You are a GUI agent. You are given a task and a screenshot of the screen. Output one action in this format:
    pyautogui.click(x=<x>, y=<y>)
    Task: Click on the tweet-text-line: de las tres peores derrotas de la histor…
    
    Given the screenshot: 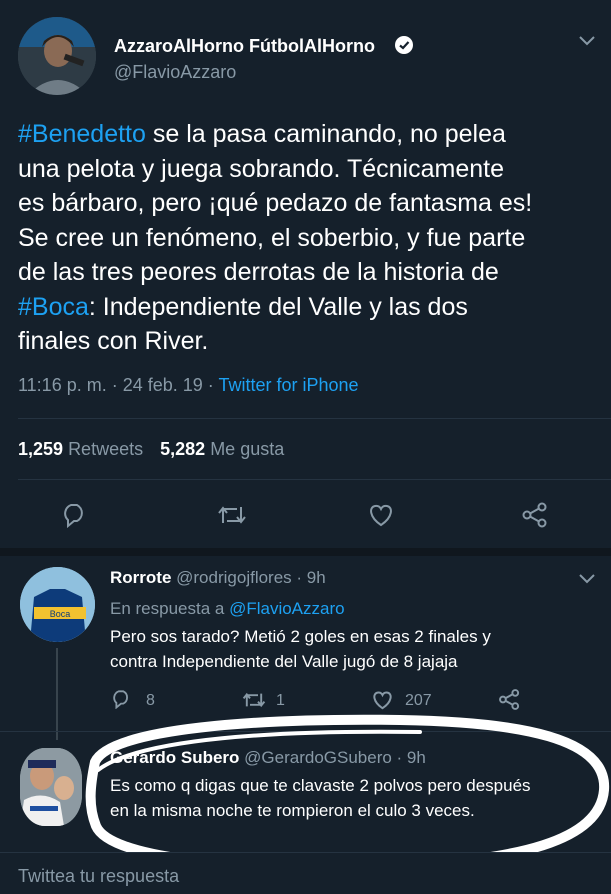 What is the action you would take?
    pyautogui.click(x=308, y=272)
    